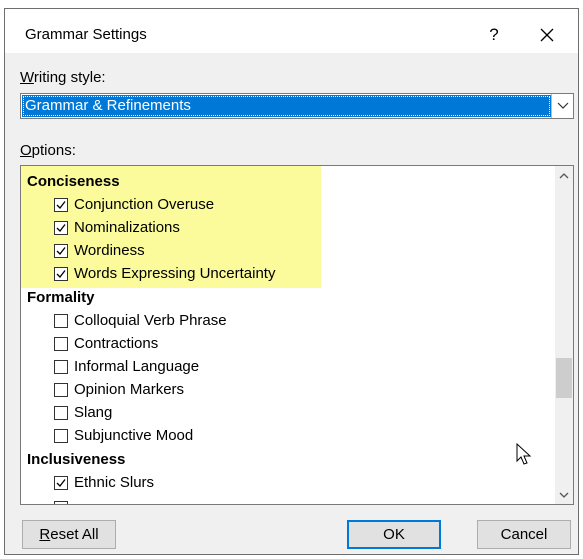 The height and width of the screenshot is (559, 583). I want to click on option-label: Informal Language, so click(137, 366).